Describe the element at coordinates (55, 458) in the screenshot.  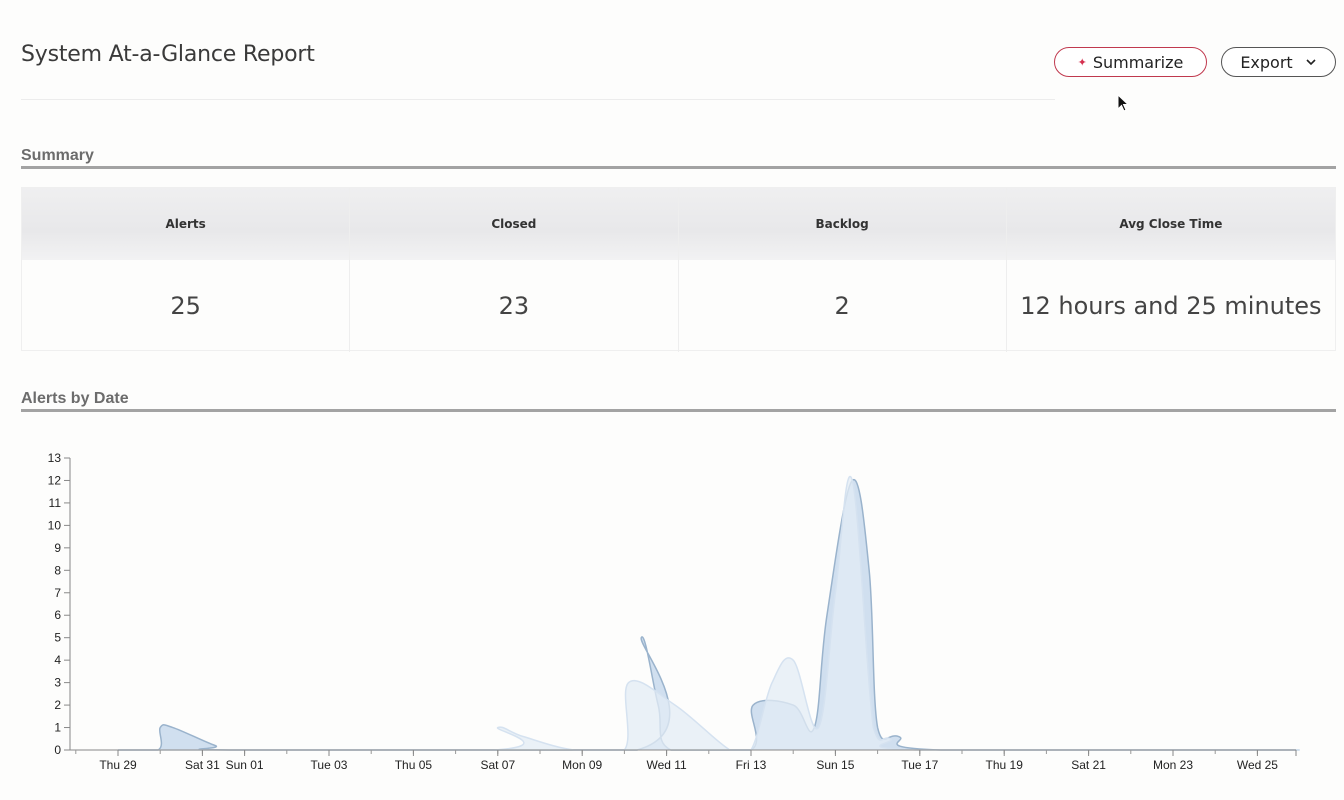
I see `y-tick-label: 13` at that location.